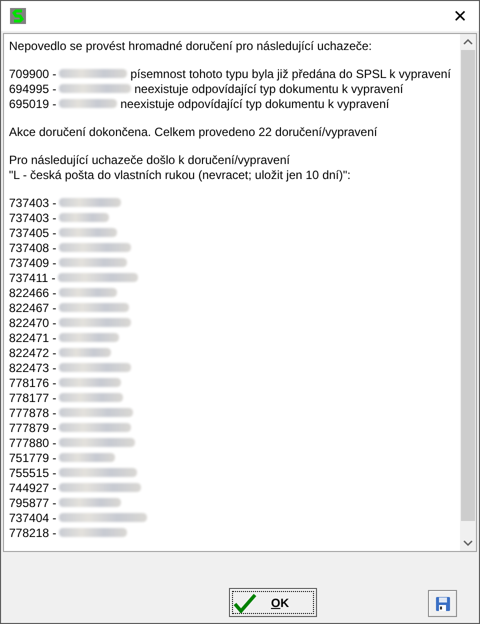 This screenshot has width=480, height=624. What do you see at coordinates (32, 338) in the screenshot?
I see `applicant-id: 822471 -` at bounding box center [32, 338].